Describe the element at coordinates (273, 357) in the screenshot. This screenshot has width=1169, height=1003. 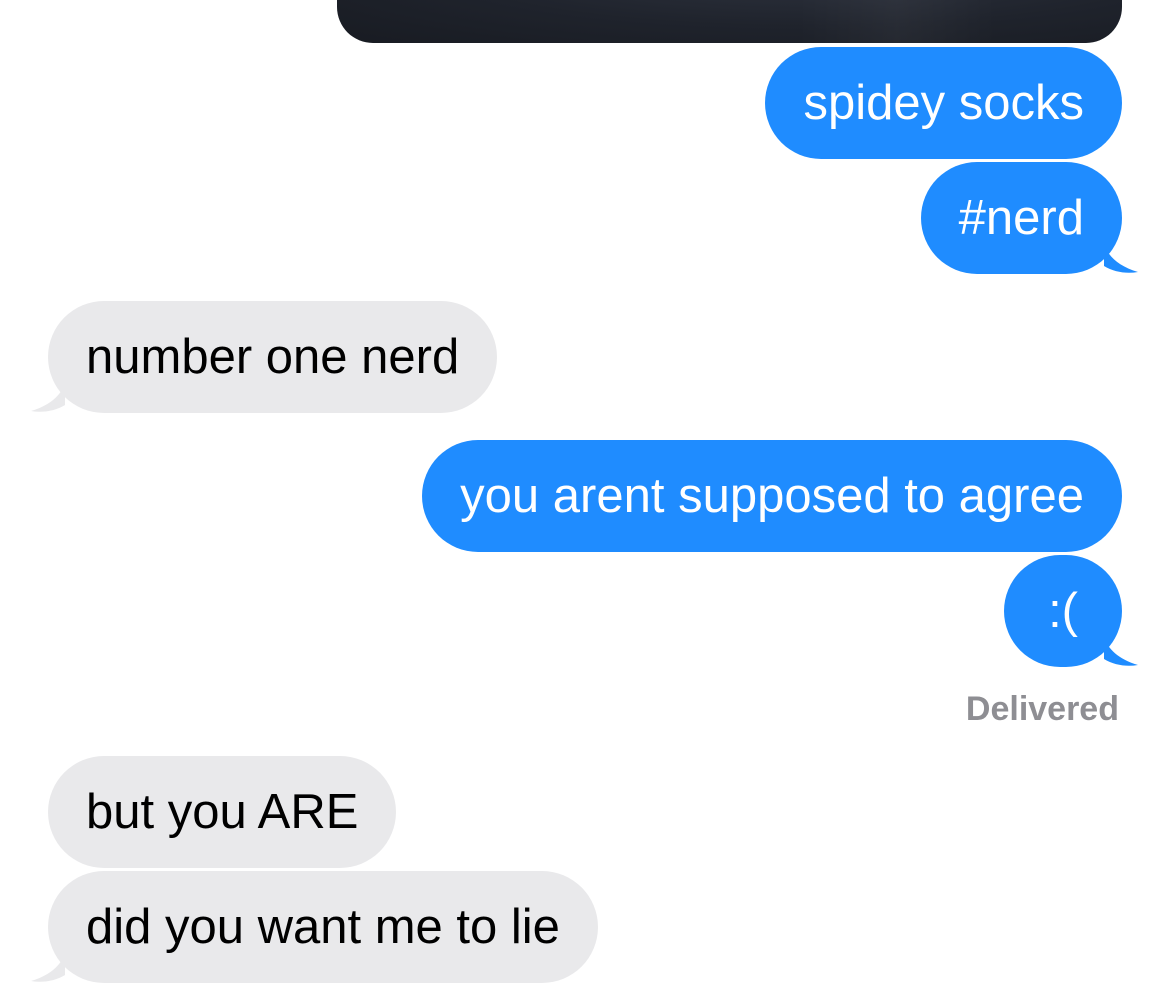
I see `message-bubble-received: number one nerd` at that location.